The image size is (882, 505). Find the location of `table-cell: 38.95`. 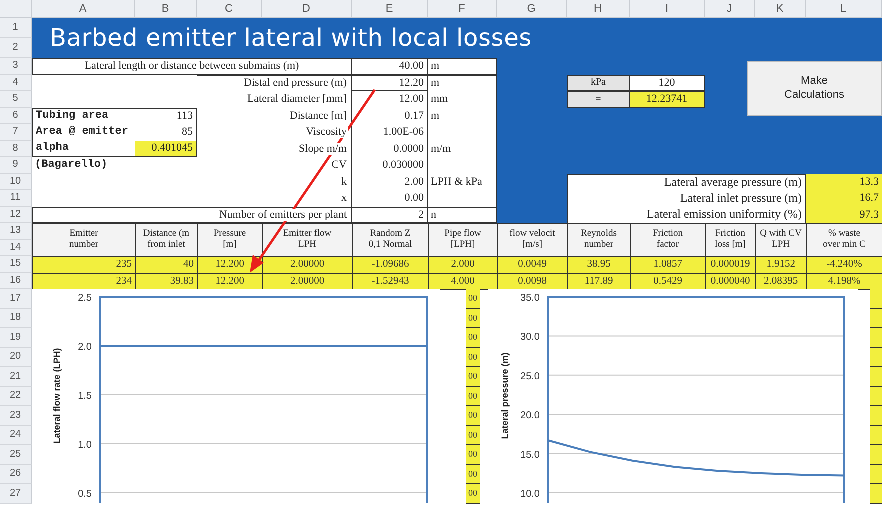

table-cell: 38.95 is located at coordinates (599, 265).